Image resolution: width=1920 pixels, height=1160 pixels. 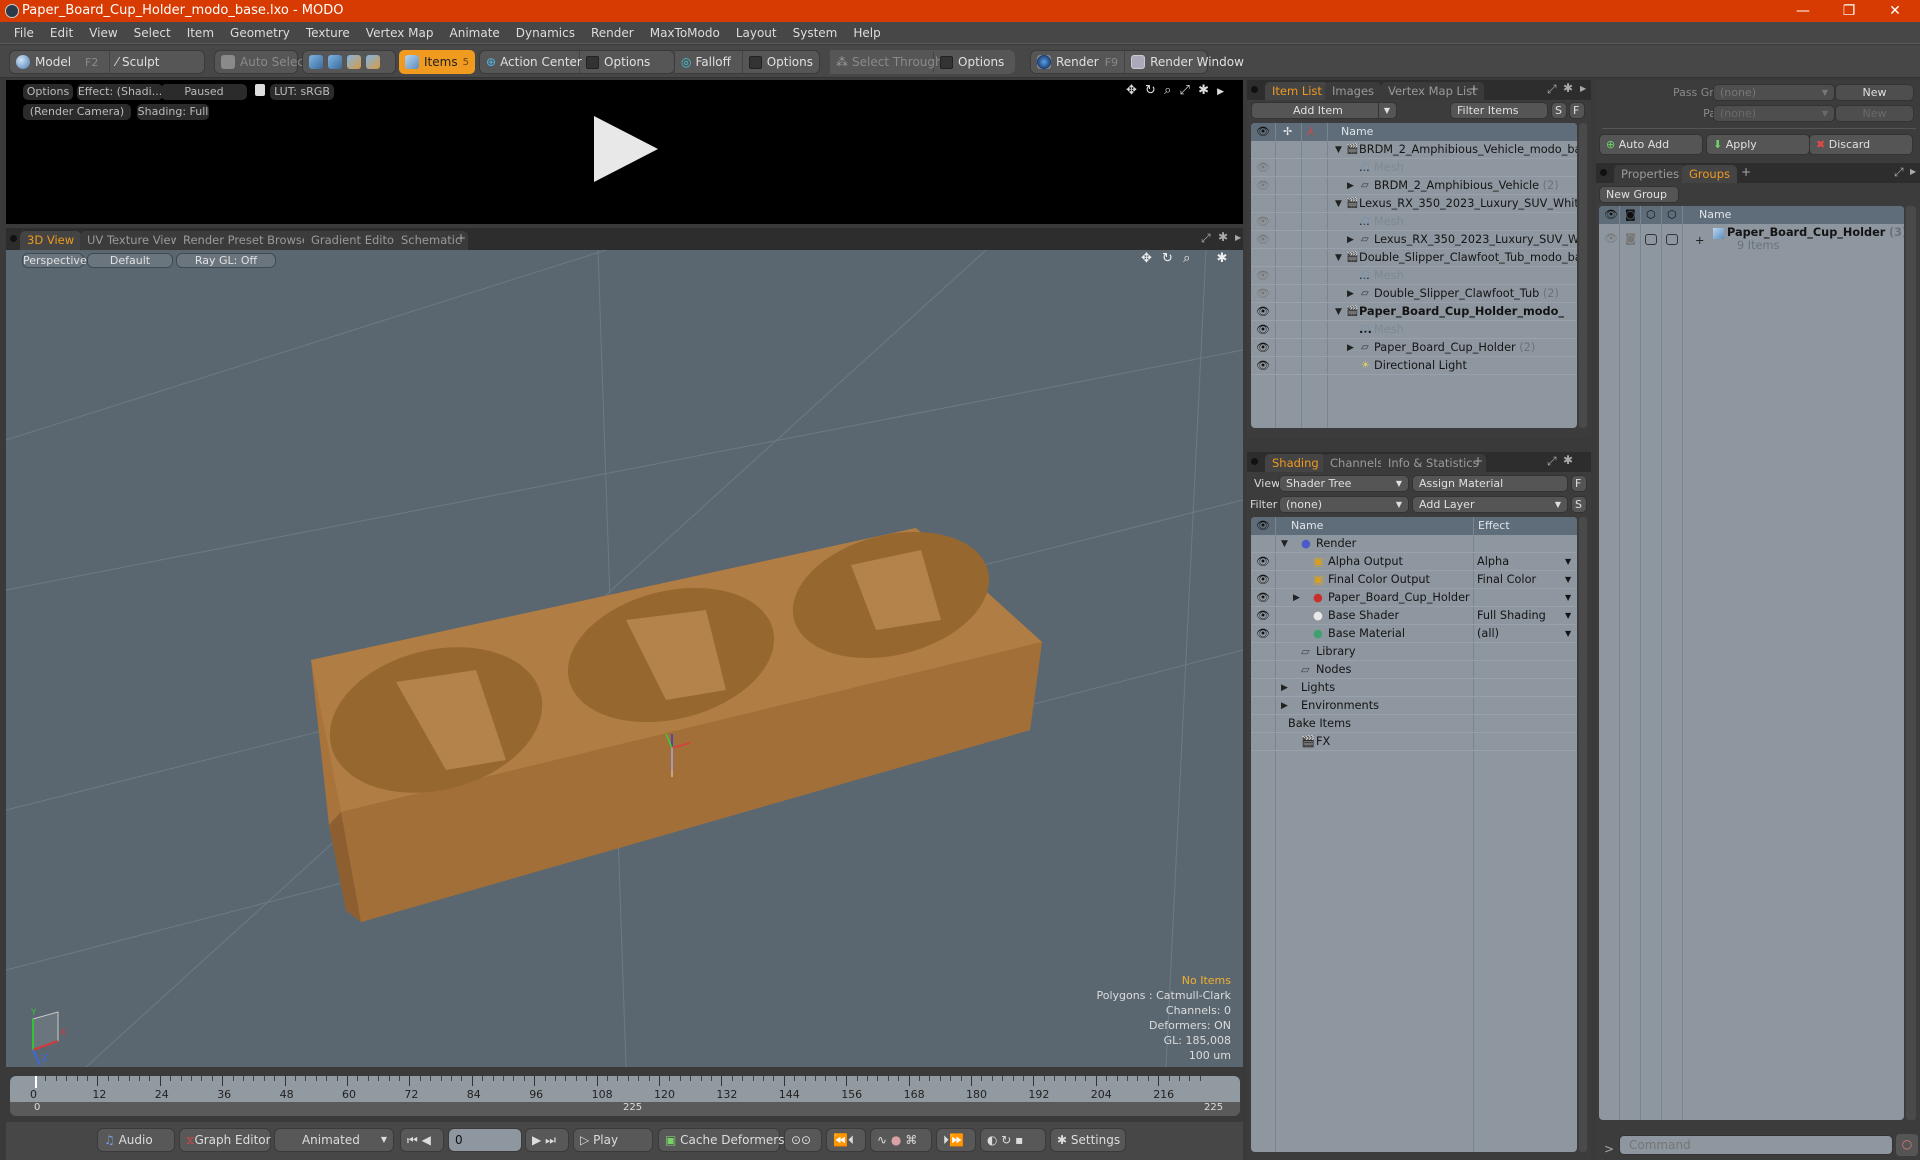 I want to click on new-group-button: New Group, so click(x=1639, y=194).